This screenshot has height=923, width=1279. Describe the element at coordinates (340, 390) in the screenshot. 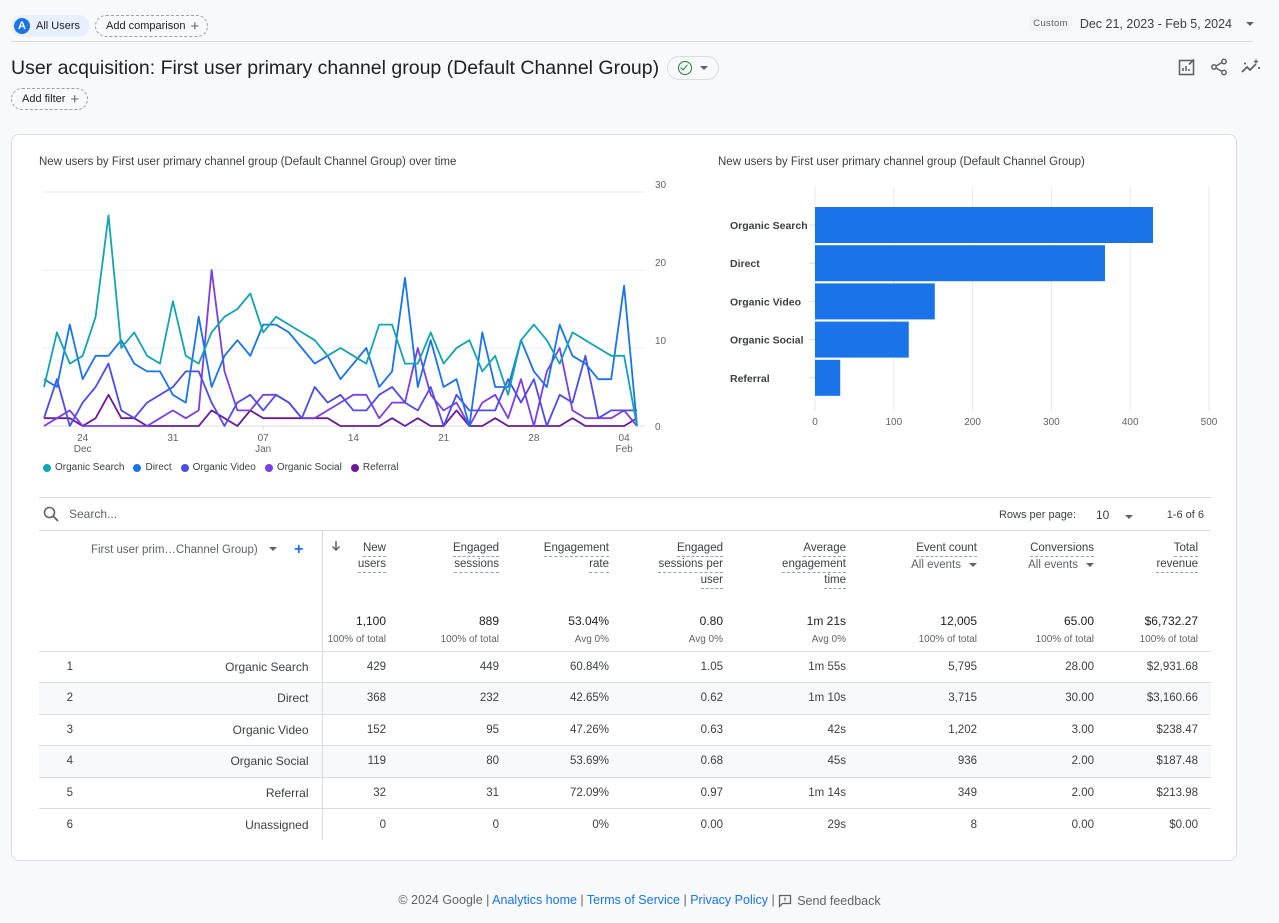

I see `series-line-organic-video` at that location.